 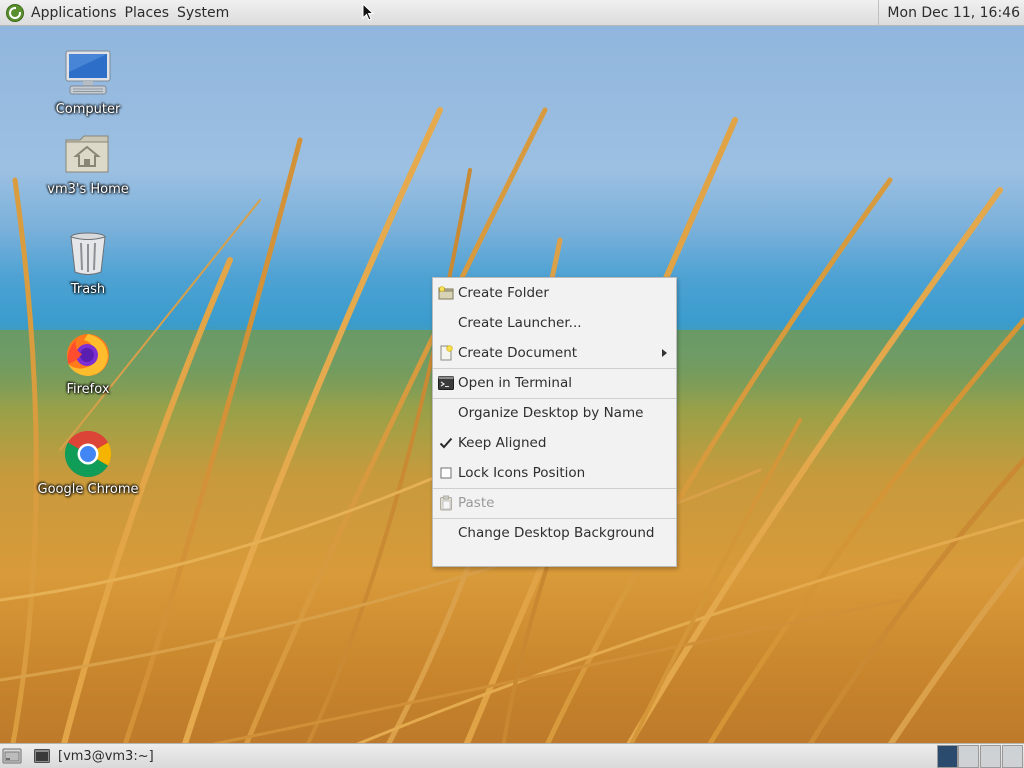 What do you see at coordinates (554, 293) in the screenshot?
I see `menu-item-create-folder: Create Folder` at bounding box center [554, 293].